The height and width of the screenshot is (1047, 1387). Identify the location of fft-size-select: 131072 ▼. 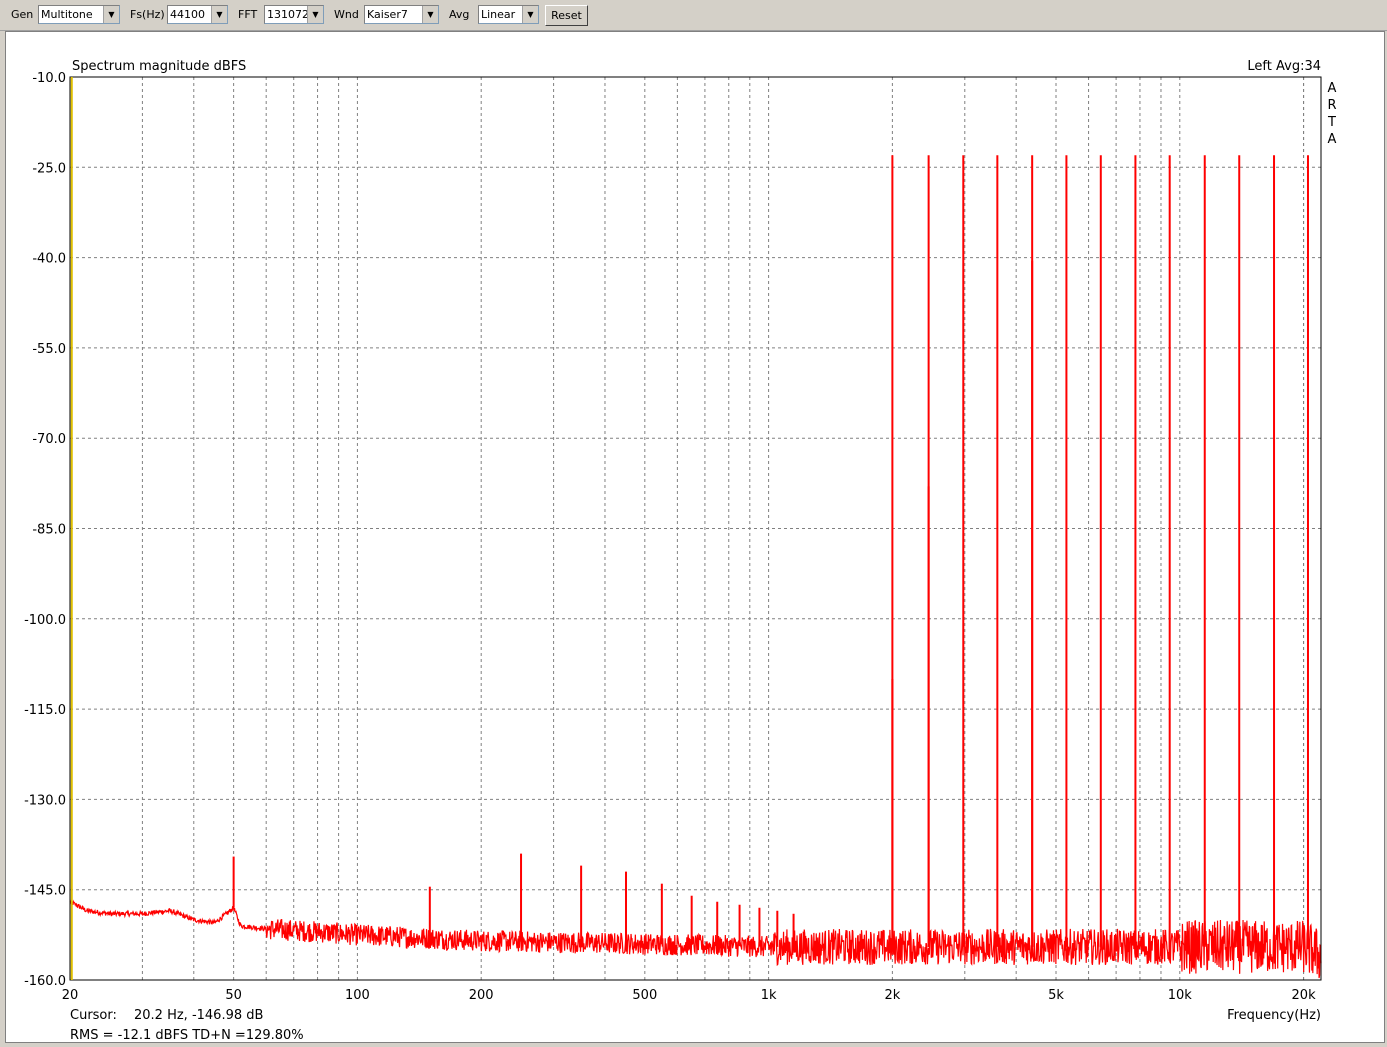
(294, 14).